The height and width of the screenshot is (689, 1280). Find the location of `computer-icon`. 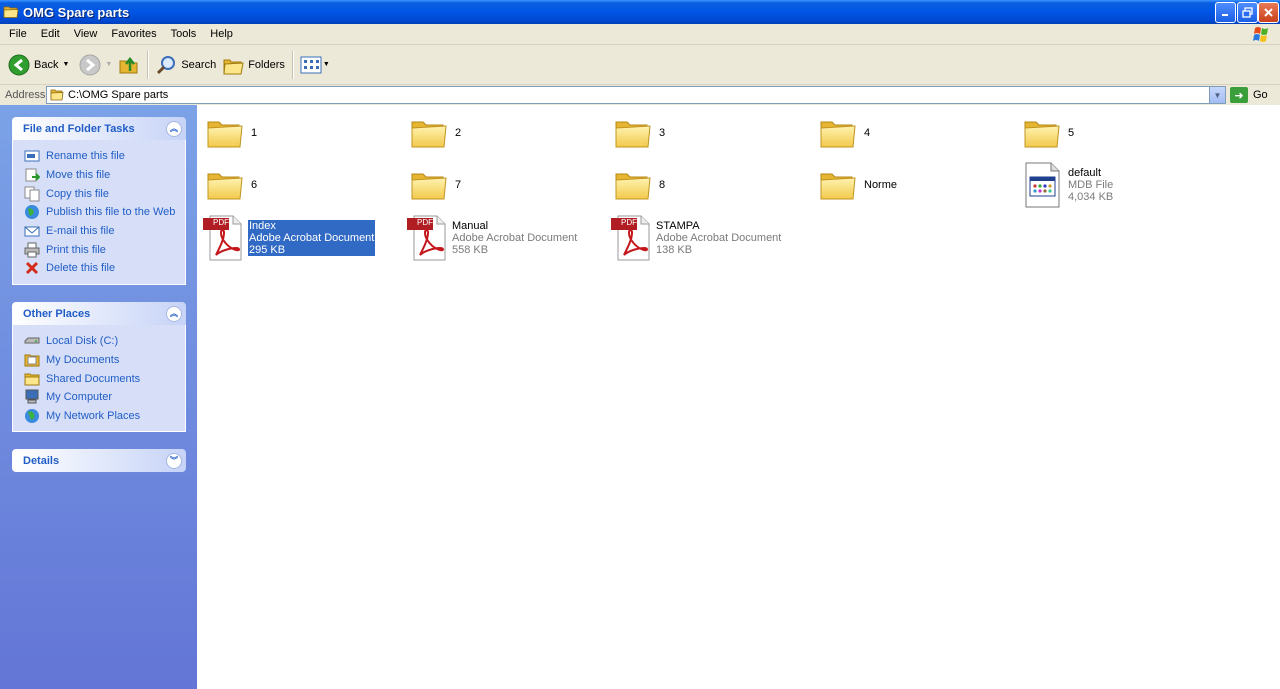

computer-icon is located at coordinates (32, 396).